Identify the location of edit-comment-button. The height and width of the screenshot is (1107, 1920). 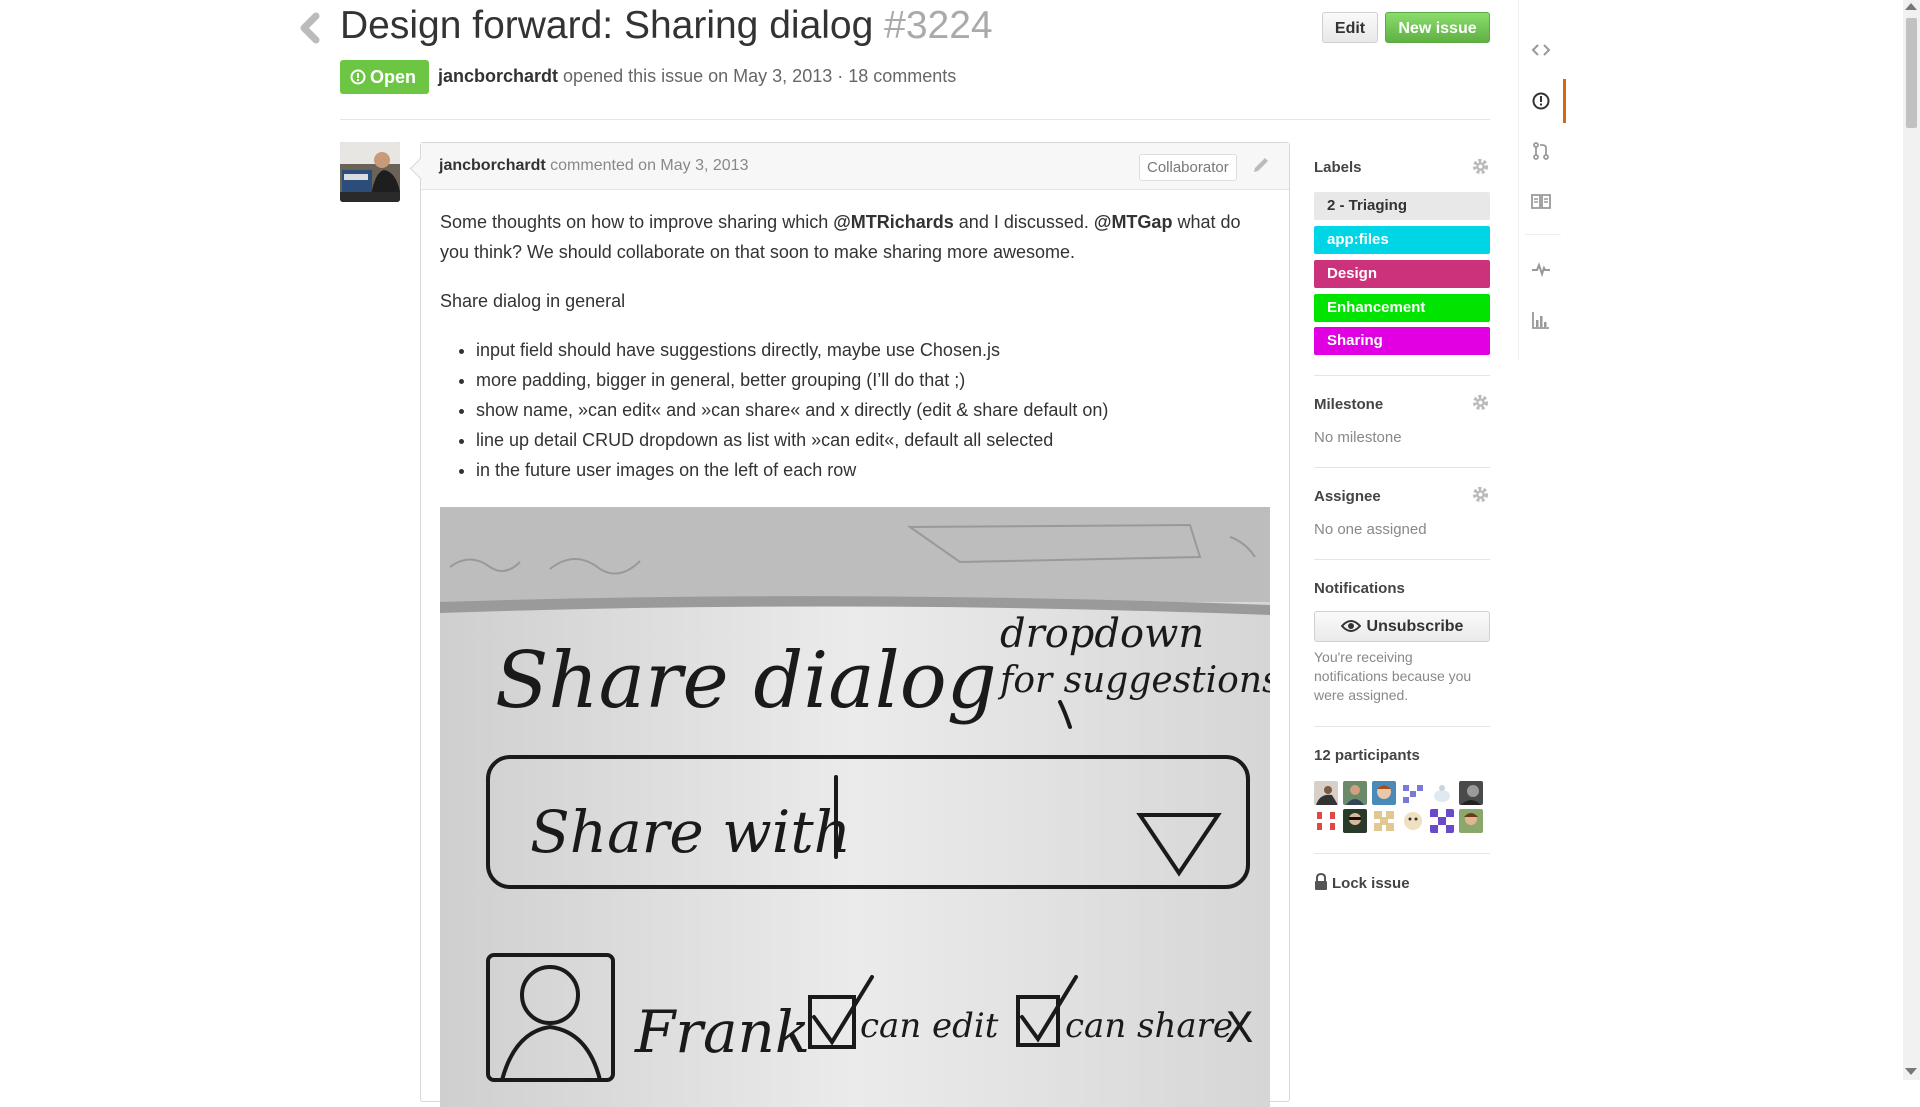
(1261, 165).